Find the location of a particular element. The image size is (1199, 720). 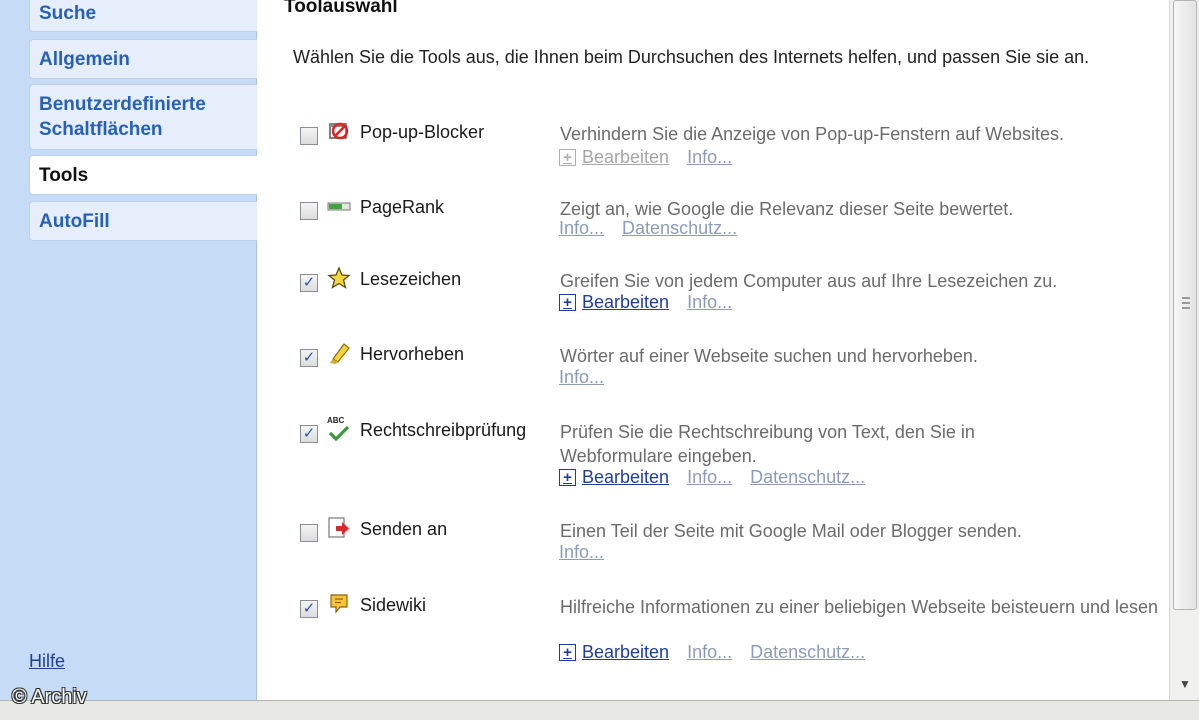

sidebar-tab-benutzerdefinierte-schaltflaechen: Benutzerdefinierte Schaltflächen is located at coordinates (143, 117).